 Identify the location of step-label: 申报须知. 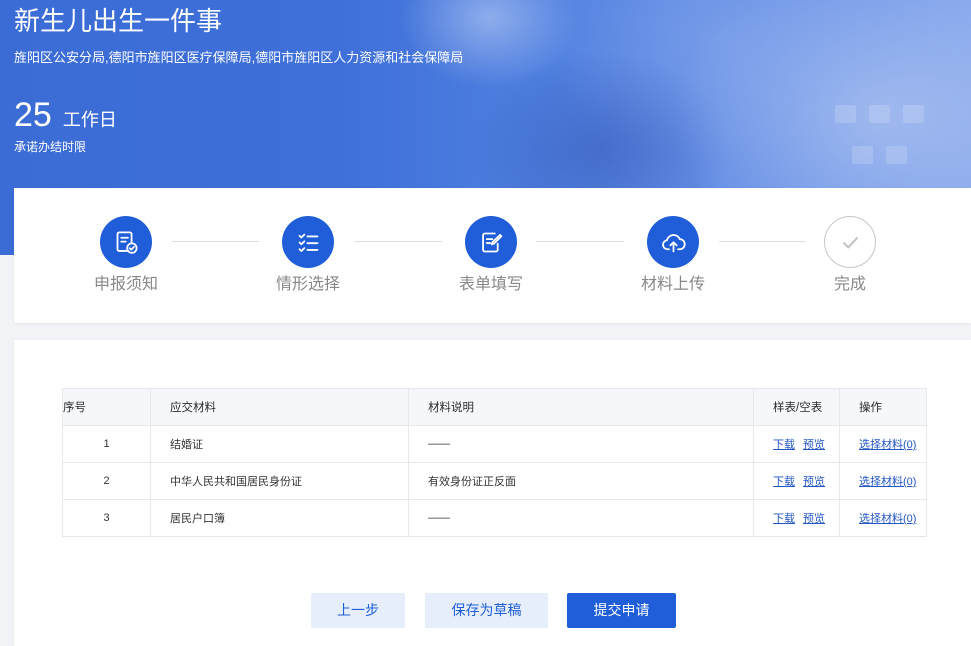
(125, 284).